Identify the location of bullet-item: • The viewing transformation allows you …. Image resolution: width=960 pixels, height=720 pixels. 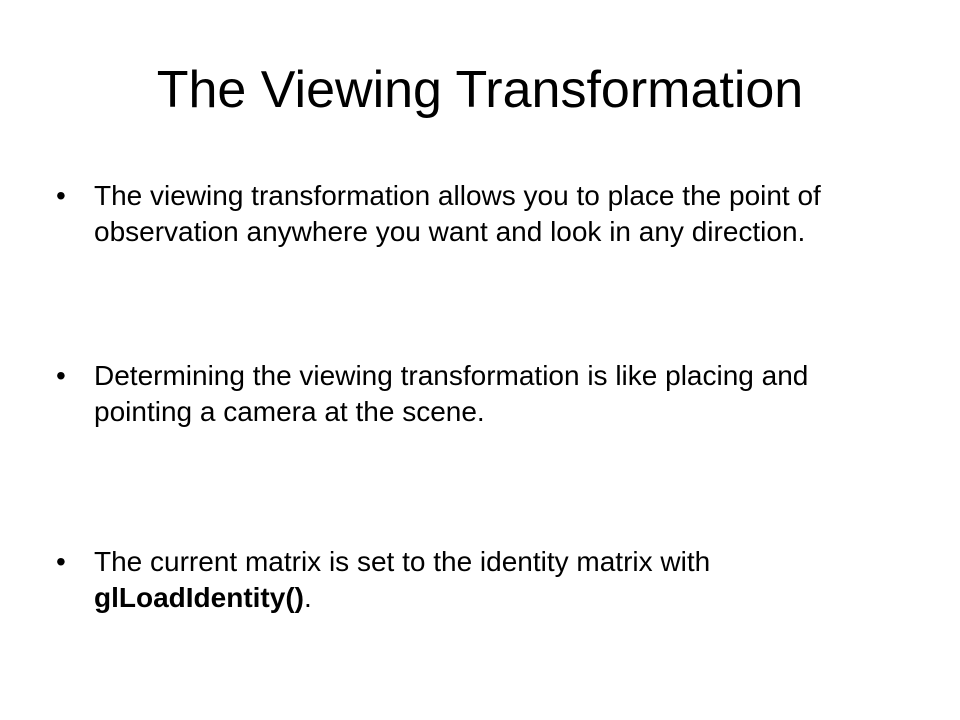
(466, 214).